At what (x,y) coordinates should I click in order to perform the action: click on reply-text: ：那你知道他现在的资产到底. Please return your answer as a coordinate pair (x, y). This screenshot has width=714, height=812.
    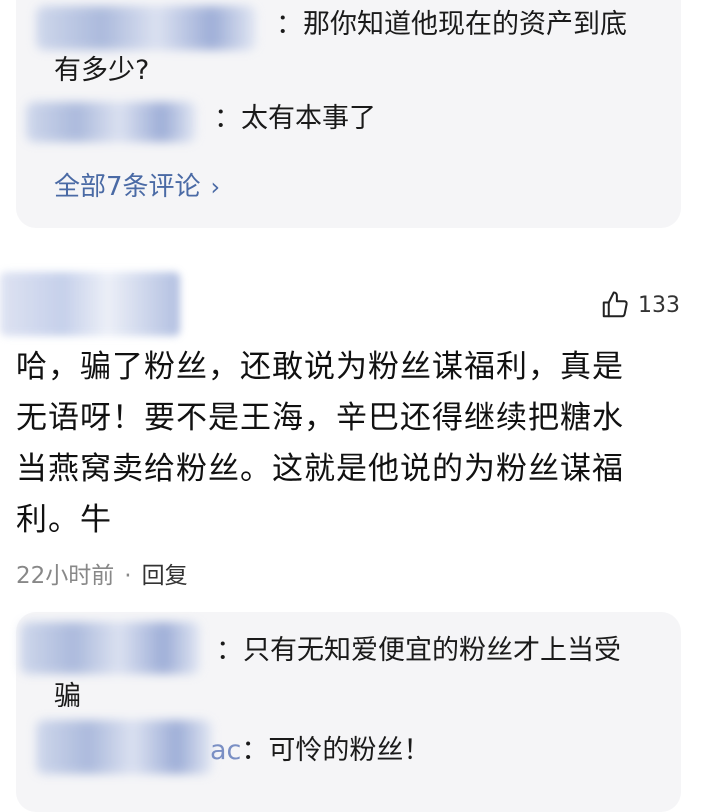
    Looking at the image, I should click on (451, 24).